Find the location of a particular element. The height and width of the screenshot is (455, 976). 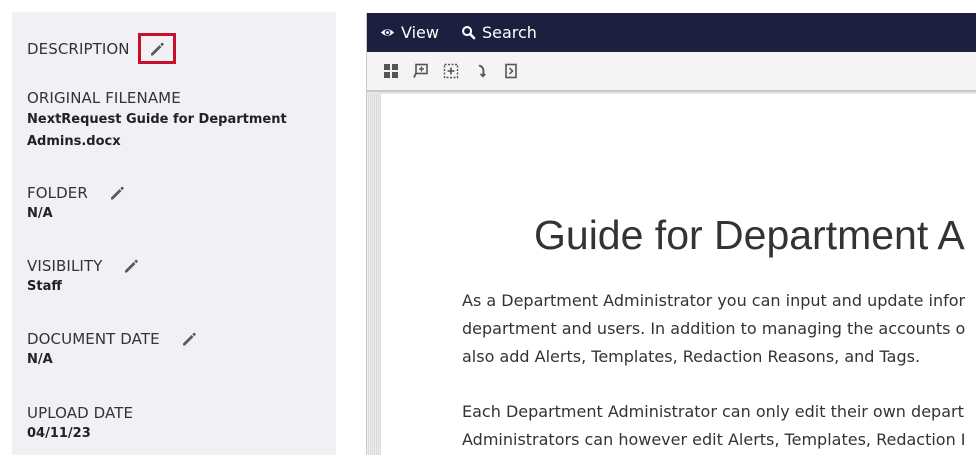

search-button: Search is located at coordinates (499, 32).